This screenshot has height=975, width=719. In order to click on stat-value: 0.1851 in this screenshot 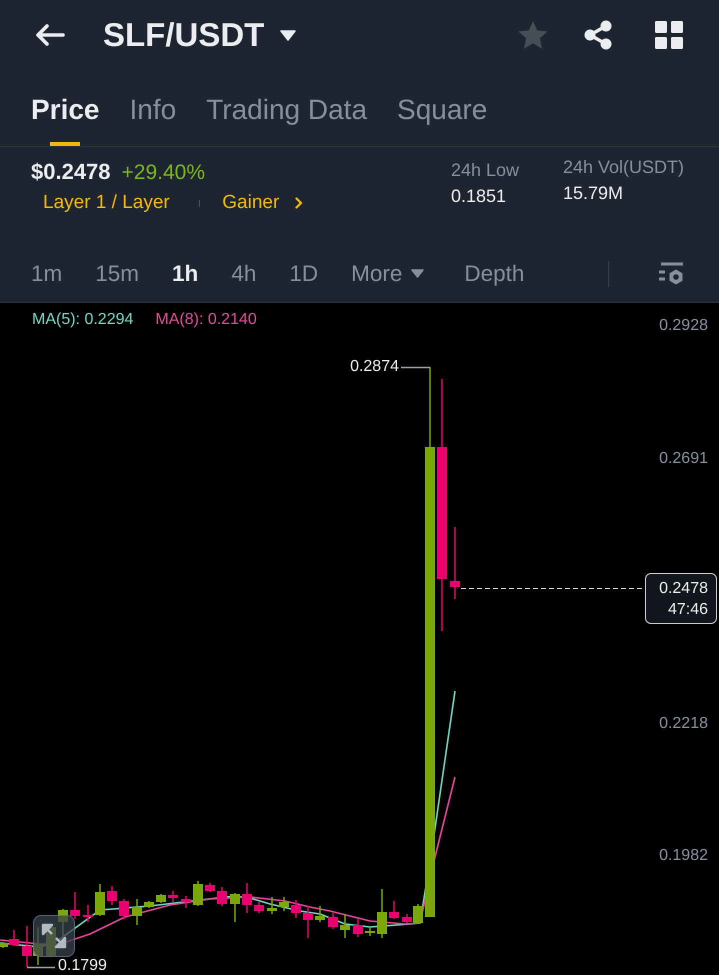, I will do `click(479, 196)`.